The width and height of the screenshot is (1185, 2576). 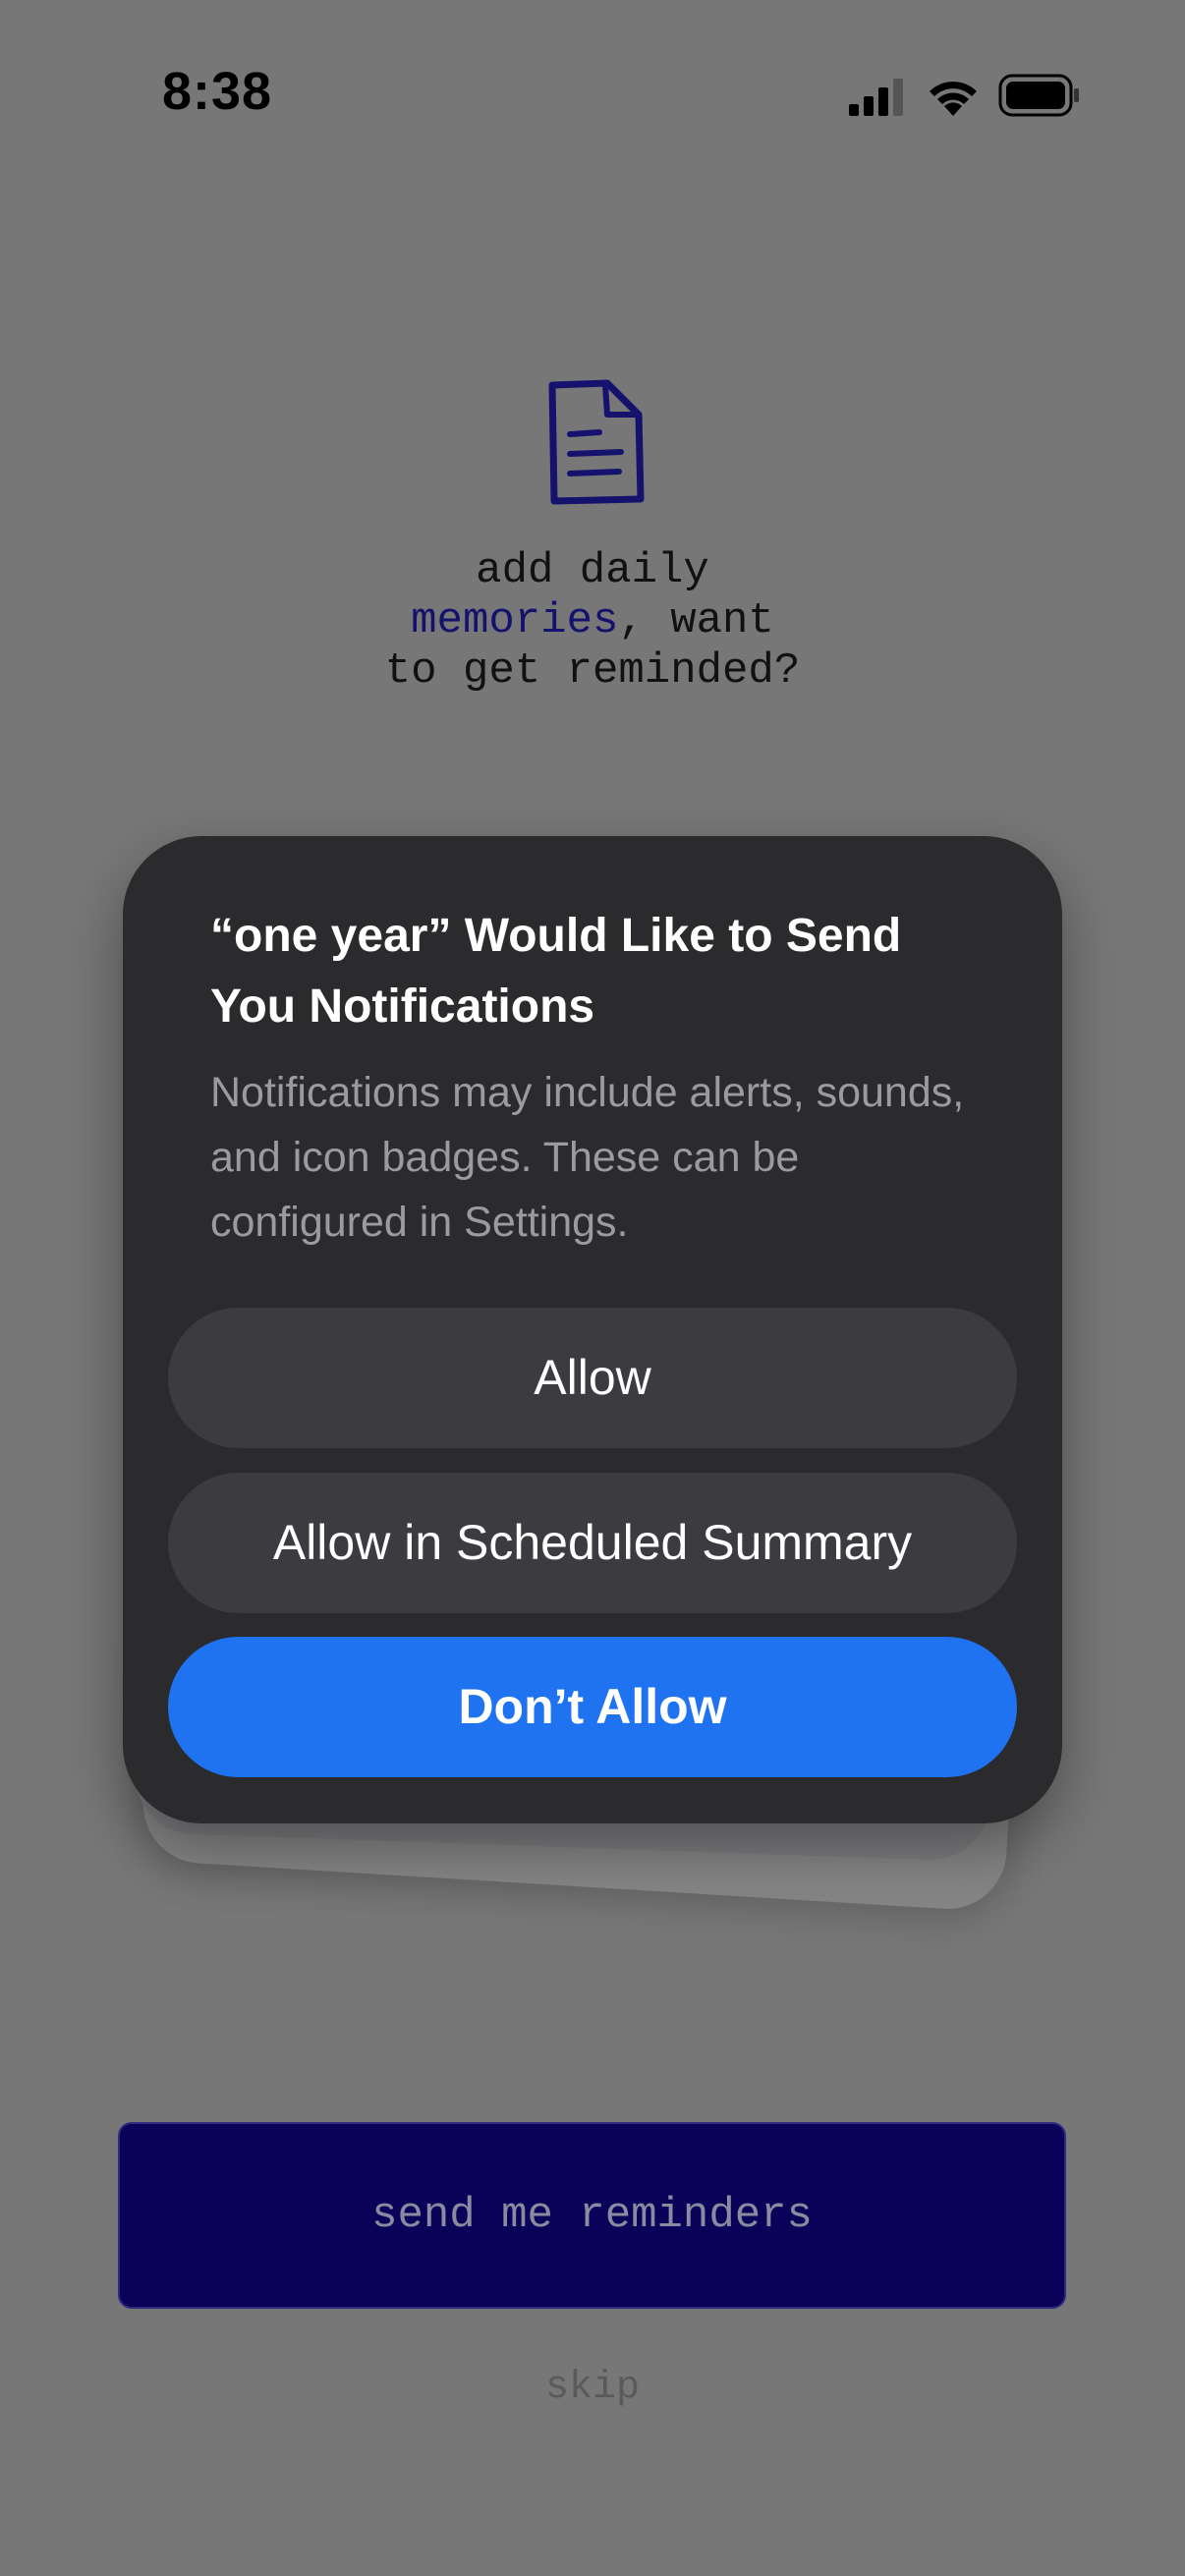 I want to click on allow-button: Allow, so click(x=592, y=1378).